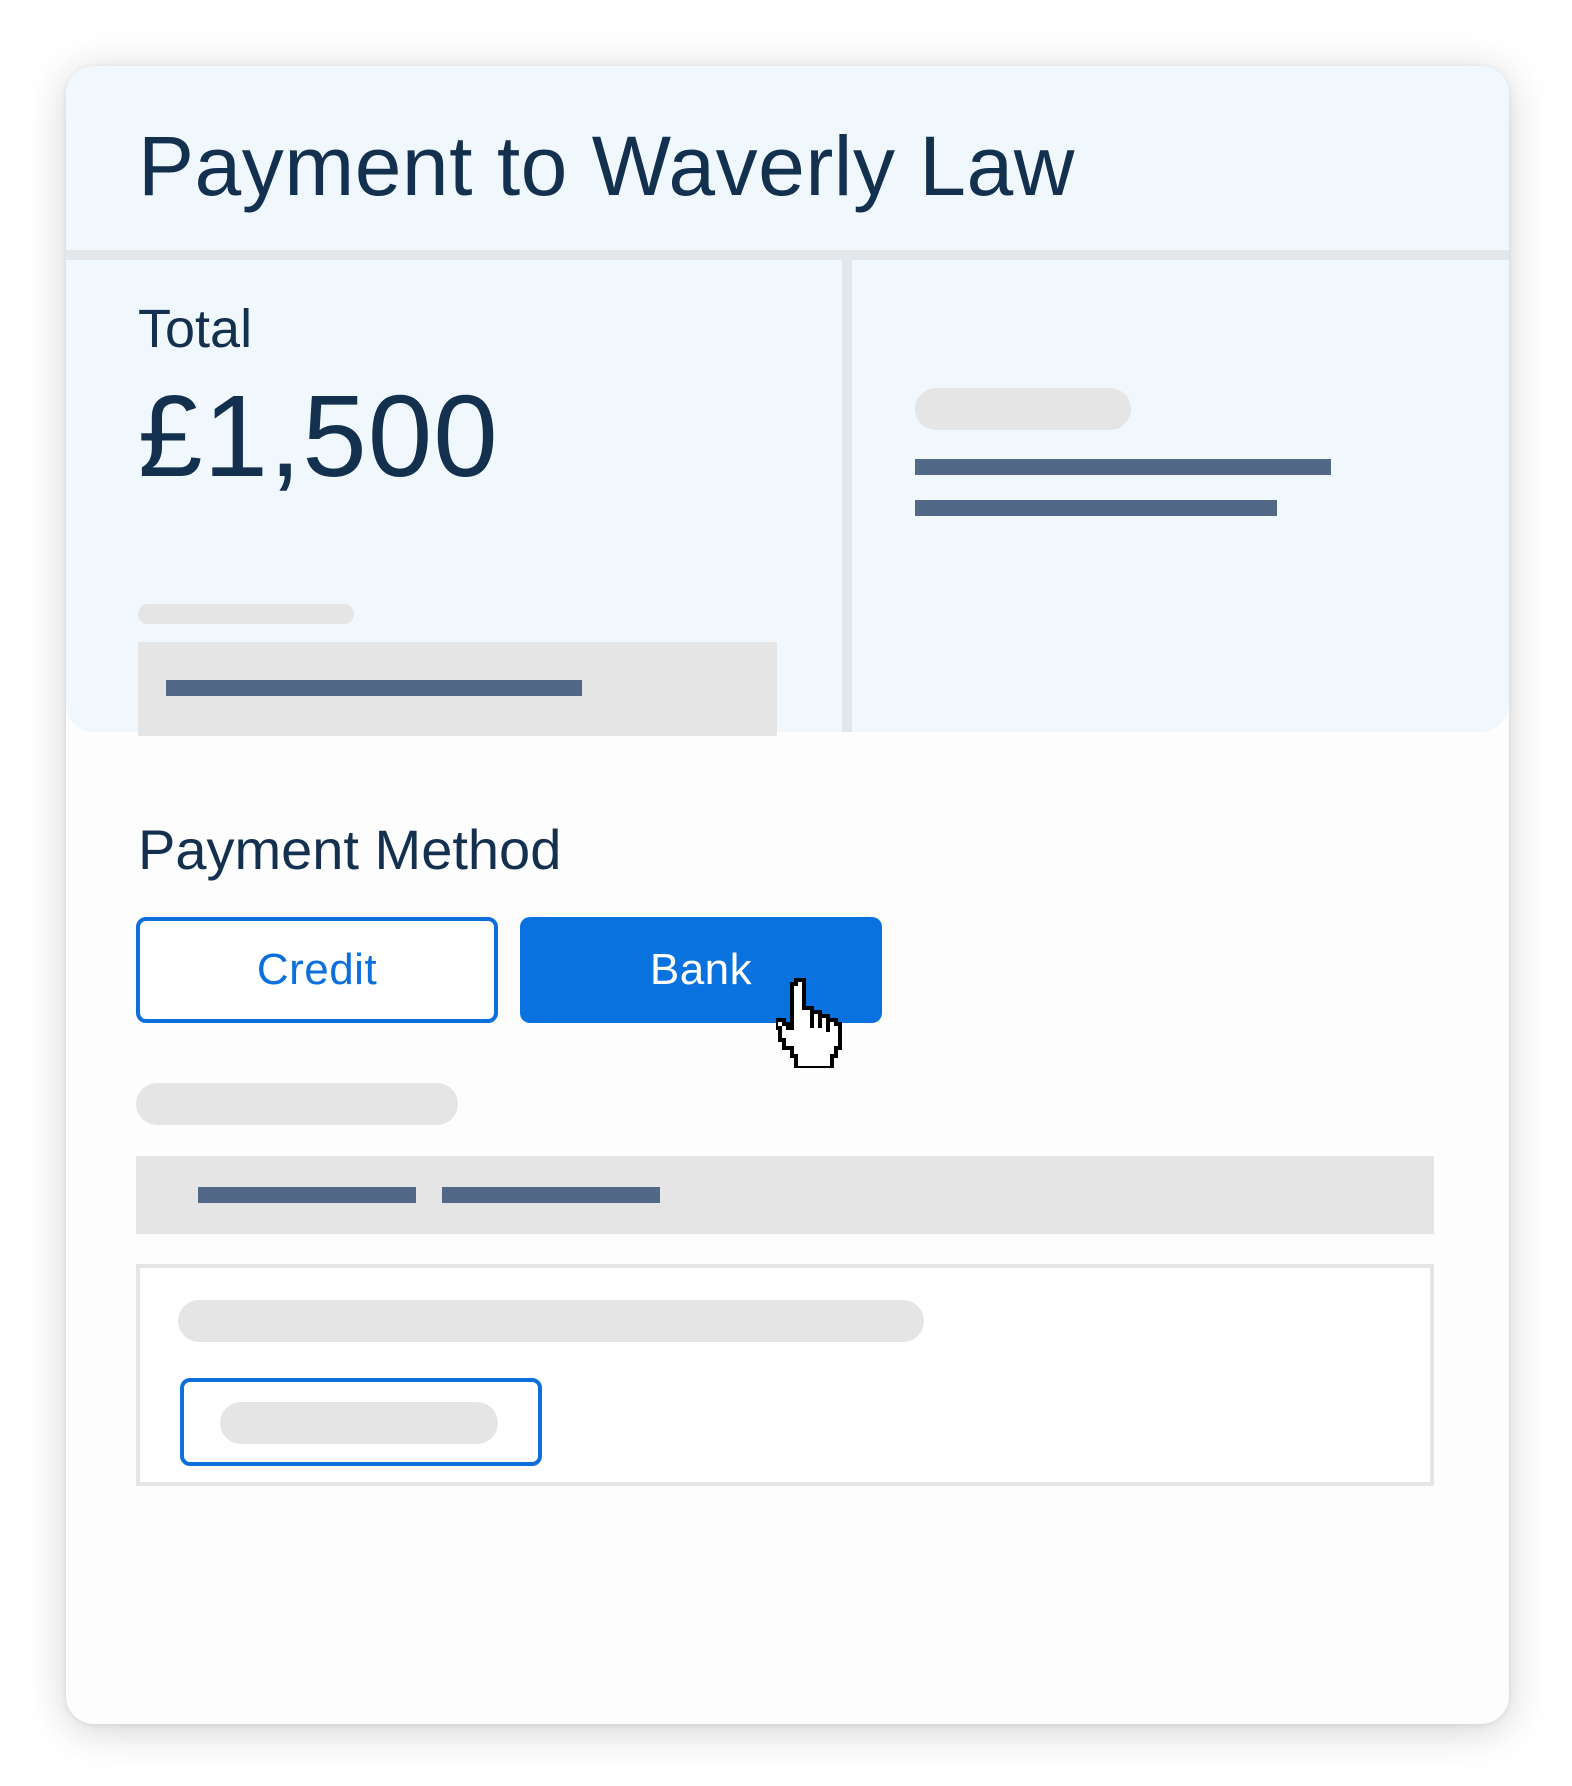 The image size is (1572, 1786). Describe the element at coordinates (785, 1375) in the screenshot. I see `details-panel` at that location.